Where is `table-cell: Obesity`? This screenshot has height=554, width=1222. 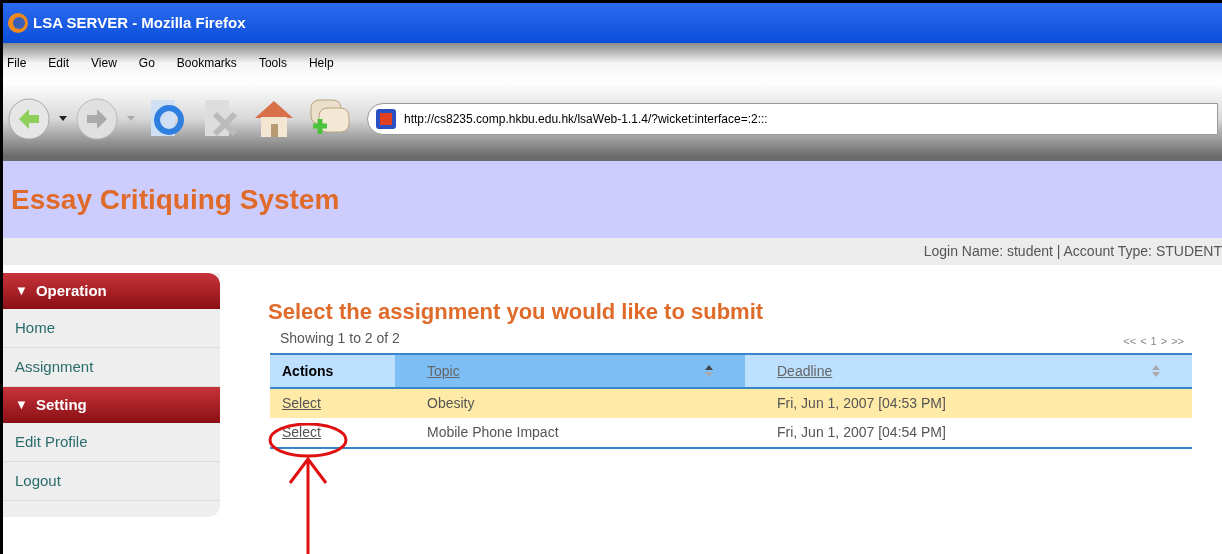 table-cell: Obesity is located at coordinates (570, 403).